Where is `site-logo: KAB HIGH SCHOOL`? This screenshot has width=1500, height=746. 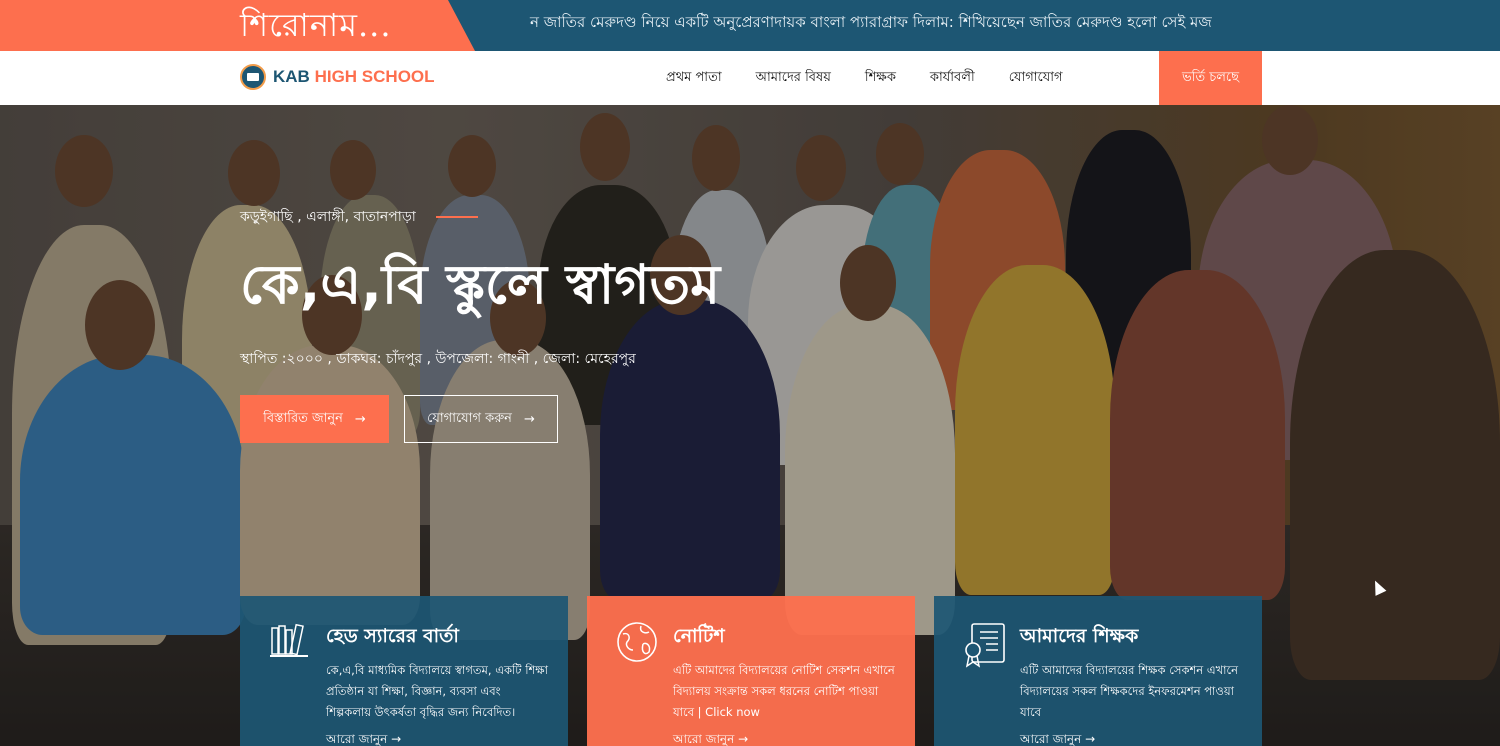
site-logo: KAB HIGH SCHOOL is located at coordinates (337, 77).